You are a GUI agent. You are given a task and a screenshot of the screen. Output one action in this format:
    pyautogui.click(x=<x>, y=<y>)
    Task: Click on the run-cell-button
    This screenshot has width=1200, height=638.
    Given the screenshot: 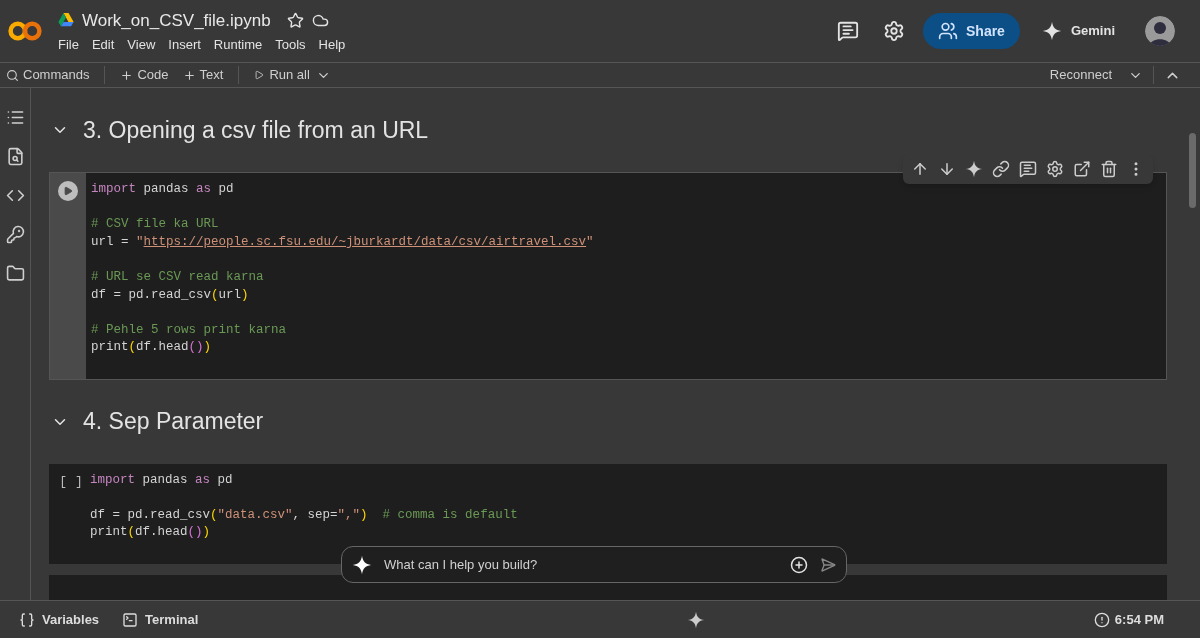 What is the action you would take?
    pyautogui.click(x=68, y=191)
    